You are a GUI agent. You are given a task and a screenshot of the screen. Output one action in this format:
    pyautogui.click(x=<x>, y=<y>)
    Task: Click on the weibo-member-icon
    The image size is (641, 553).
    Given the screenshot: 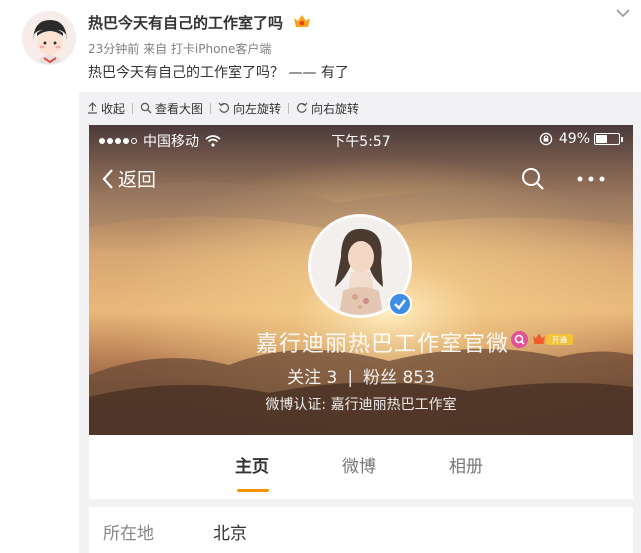 What is the action you would take?
    pyautogui.click(x=519, y=339)
    